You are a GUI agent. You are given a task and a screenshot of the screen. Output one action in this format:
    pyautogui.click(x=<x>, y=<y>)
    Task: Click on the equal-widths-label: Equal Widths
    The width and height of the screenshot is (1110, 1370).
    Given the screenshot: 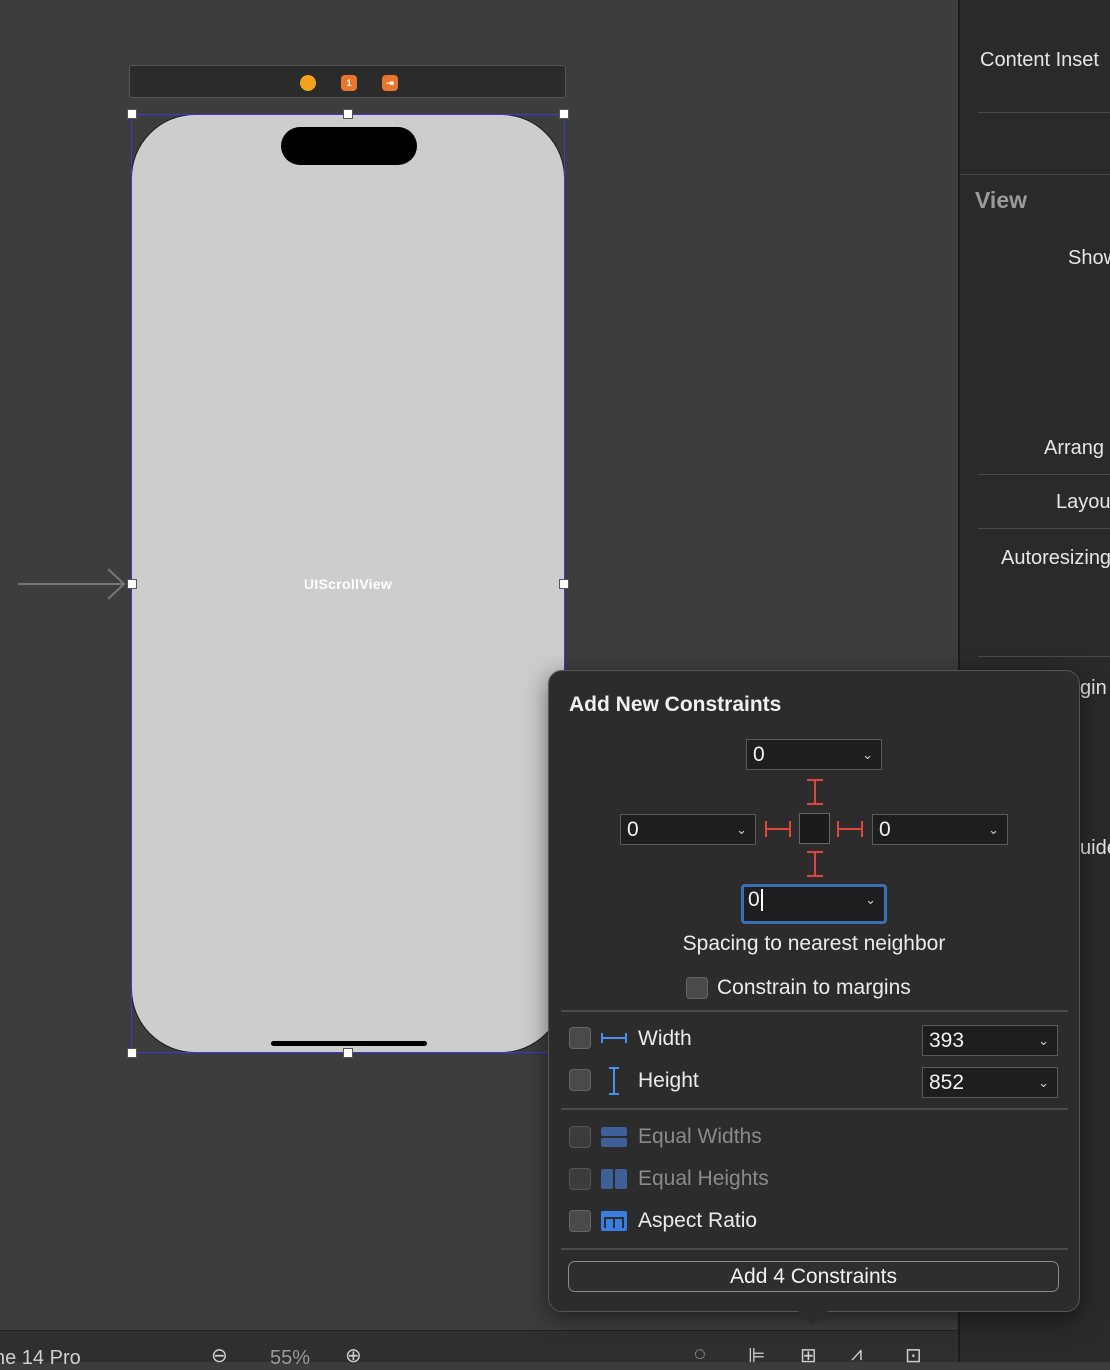 What is the action you would take?
    pyautogui.click(x=700, y=1136)
    